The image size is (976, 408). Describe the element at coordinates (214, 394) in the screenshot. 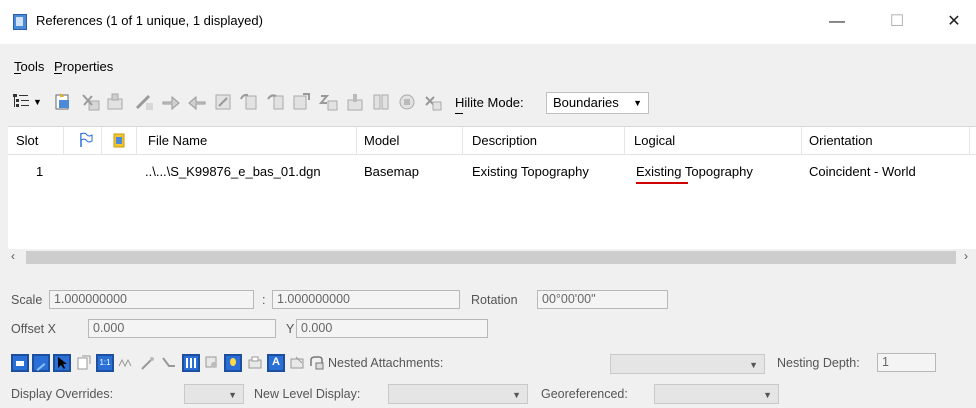

I see `display-overrides-select: ▼` at that location.